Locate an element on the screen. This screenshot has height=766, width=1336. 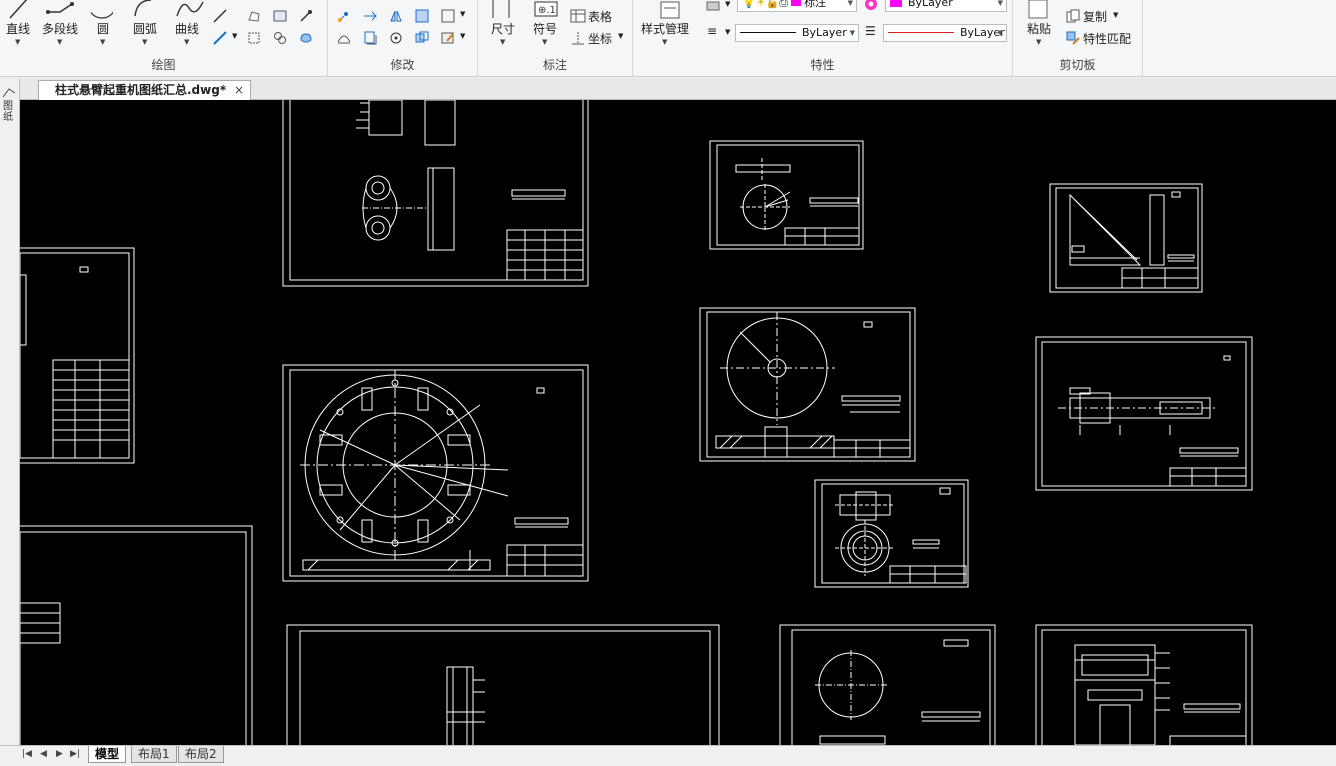
line-button: 直线 ▼ is located at coordinates (18, 23).